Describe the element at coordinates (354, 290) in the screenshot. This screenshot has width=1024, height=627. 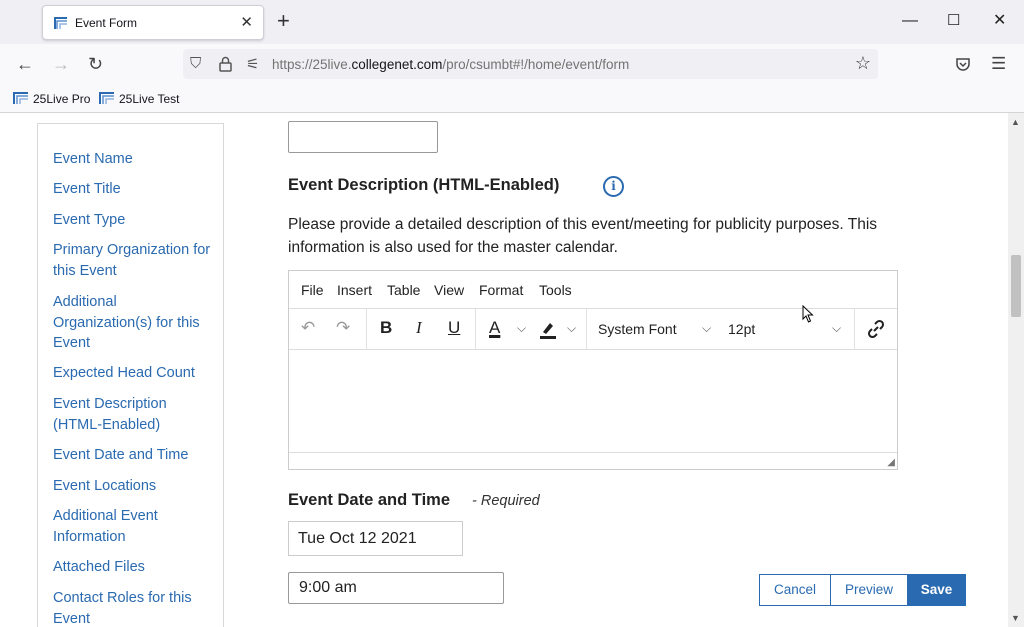
I see `menu-insert: Insert` at that location.